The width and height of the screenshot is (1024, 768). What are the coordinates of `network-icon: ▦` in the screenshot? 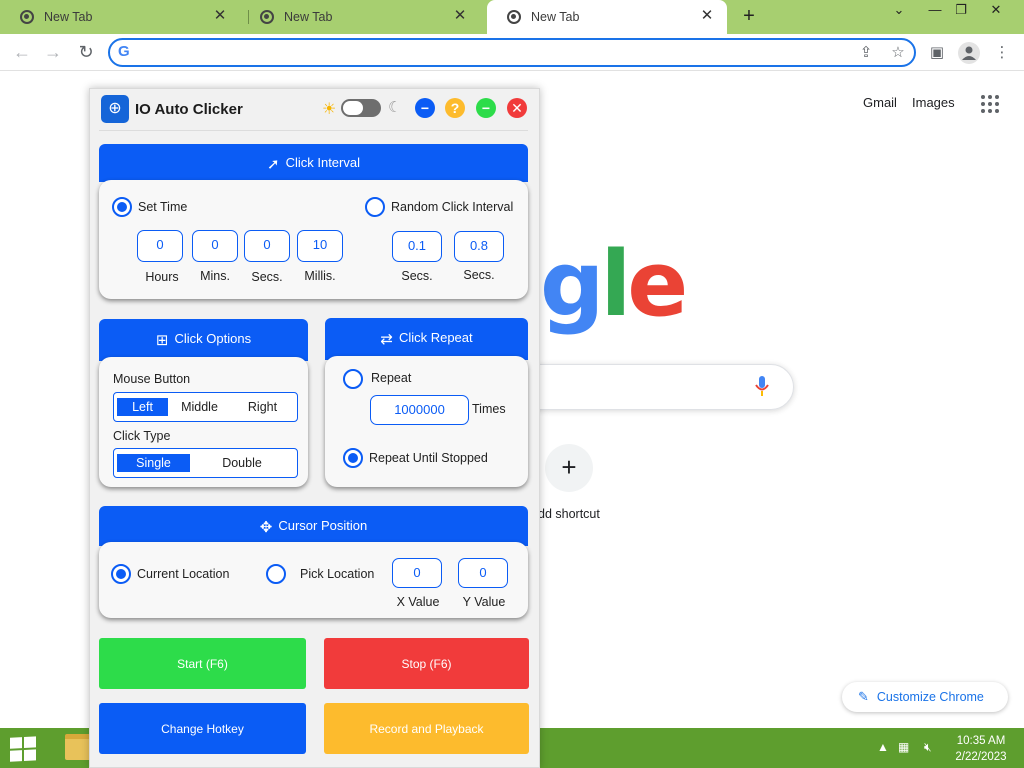 It's located at (903, 747).